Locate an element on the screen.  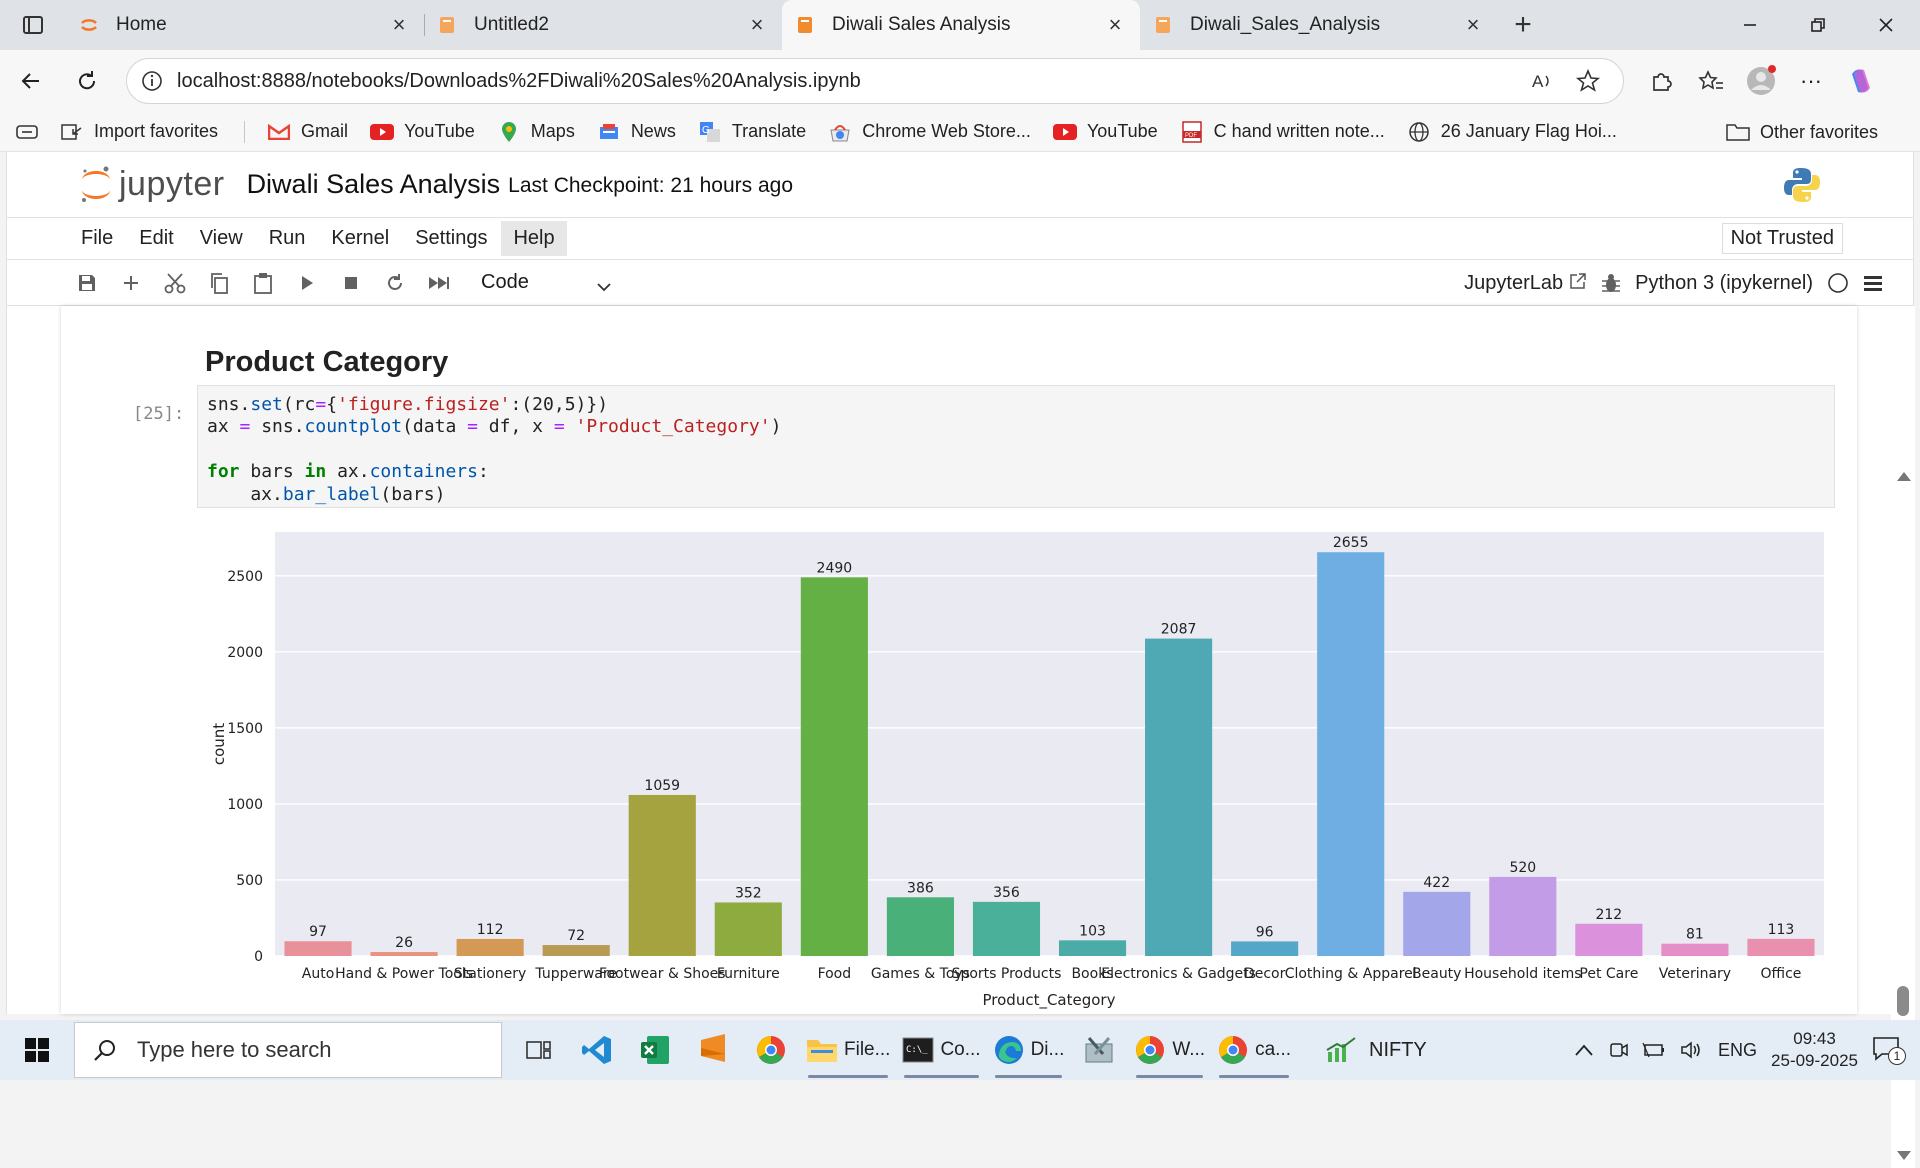
open-jupyterlab-link: JupyterLab is located at coordinates (1525, 283).